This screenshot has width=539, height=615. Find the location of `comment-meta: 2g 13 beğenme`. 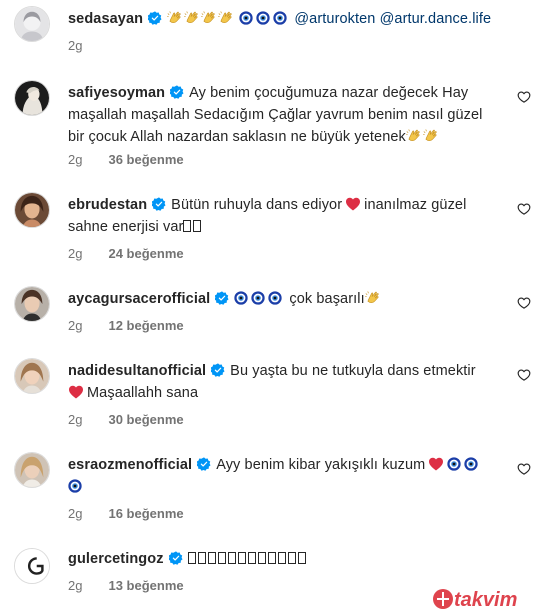

comment-meta: 2g 13 beğenme is located at coordinates (126, 585).